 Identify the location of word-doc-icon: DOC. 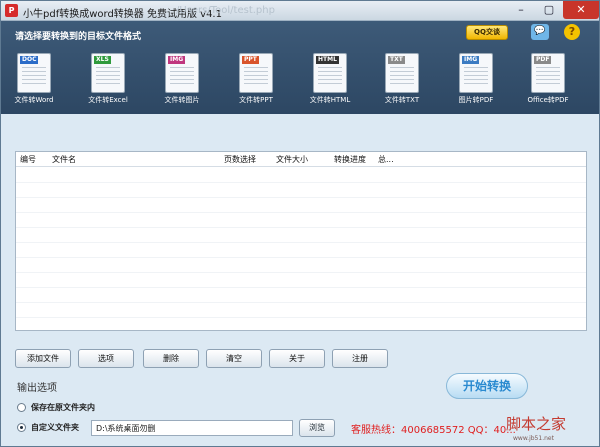
(34, 73).